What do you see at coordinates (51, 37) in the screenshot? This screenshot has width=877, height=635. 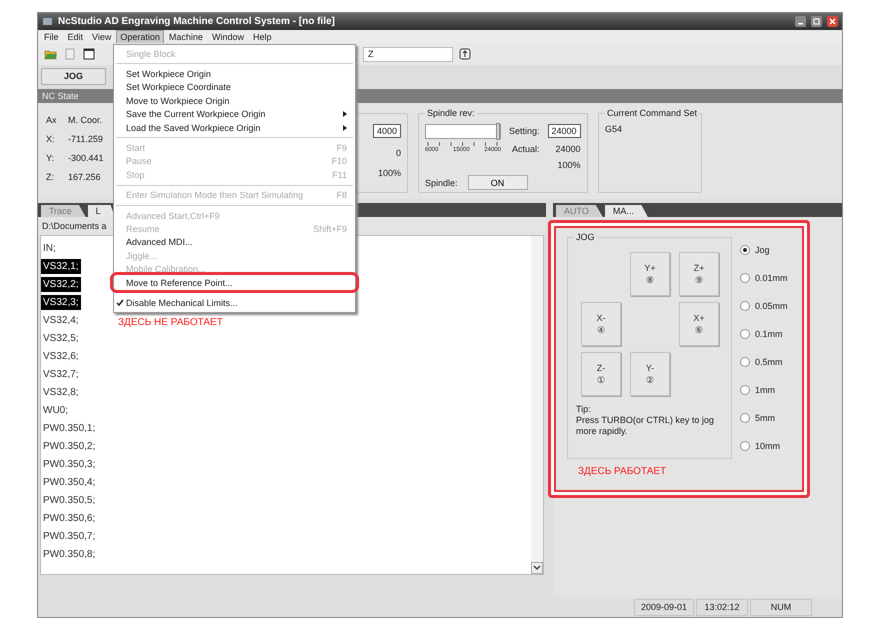 I see `menu-bar-item: File` at bounding box center [51, 37].